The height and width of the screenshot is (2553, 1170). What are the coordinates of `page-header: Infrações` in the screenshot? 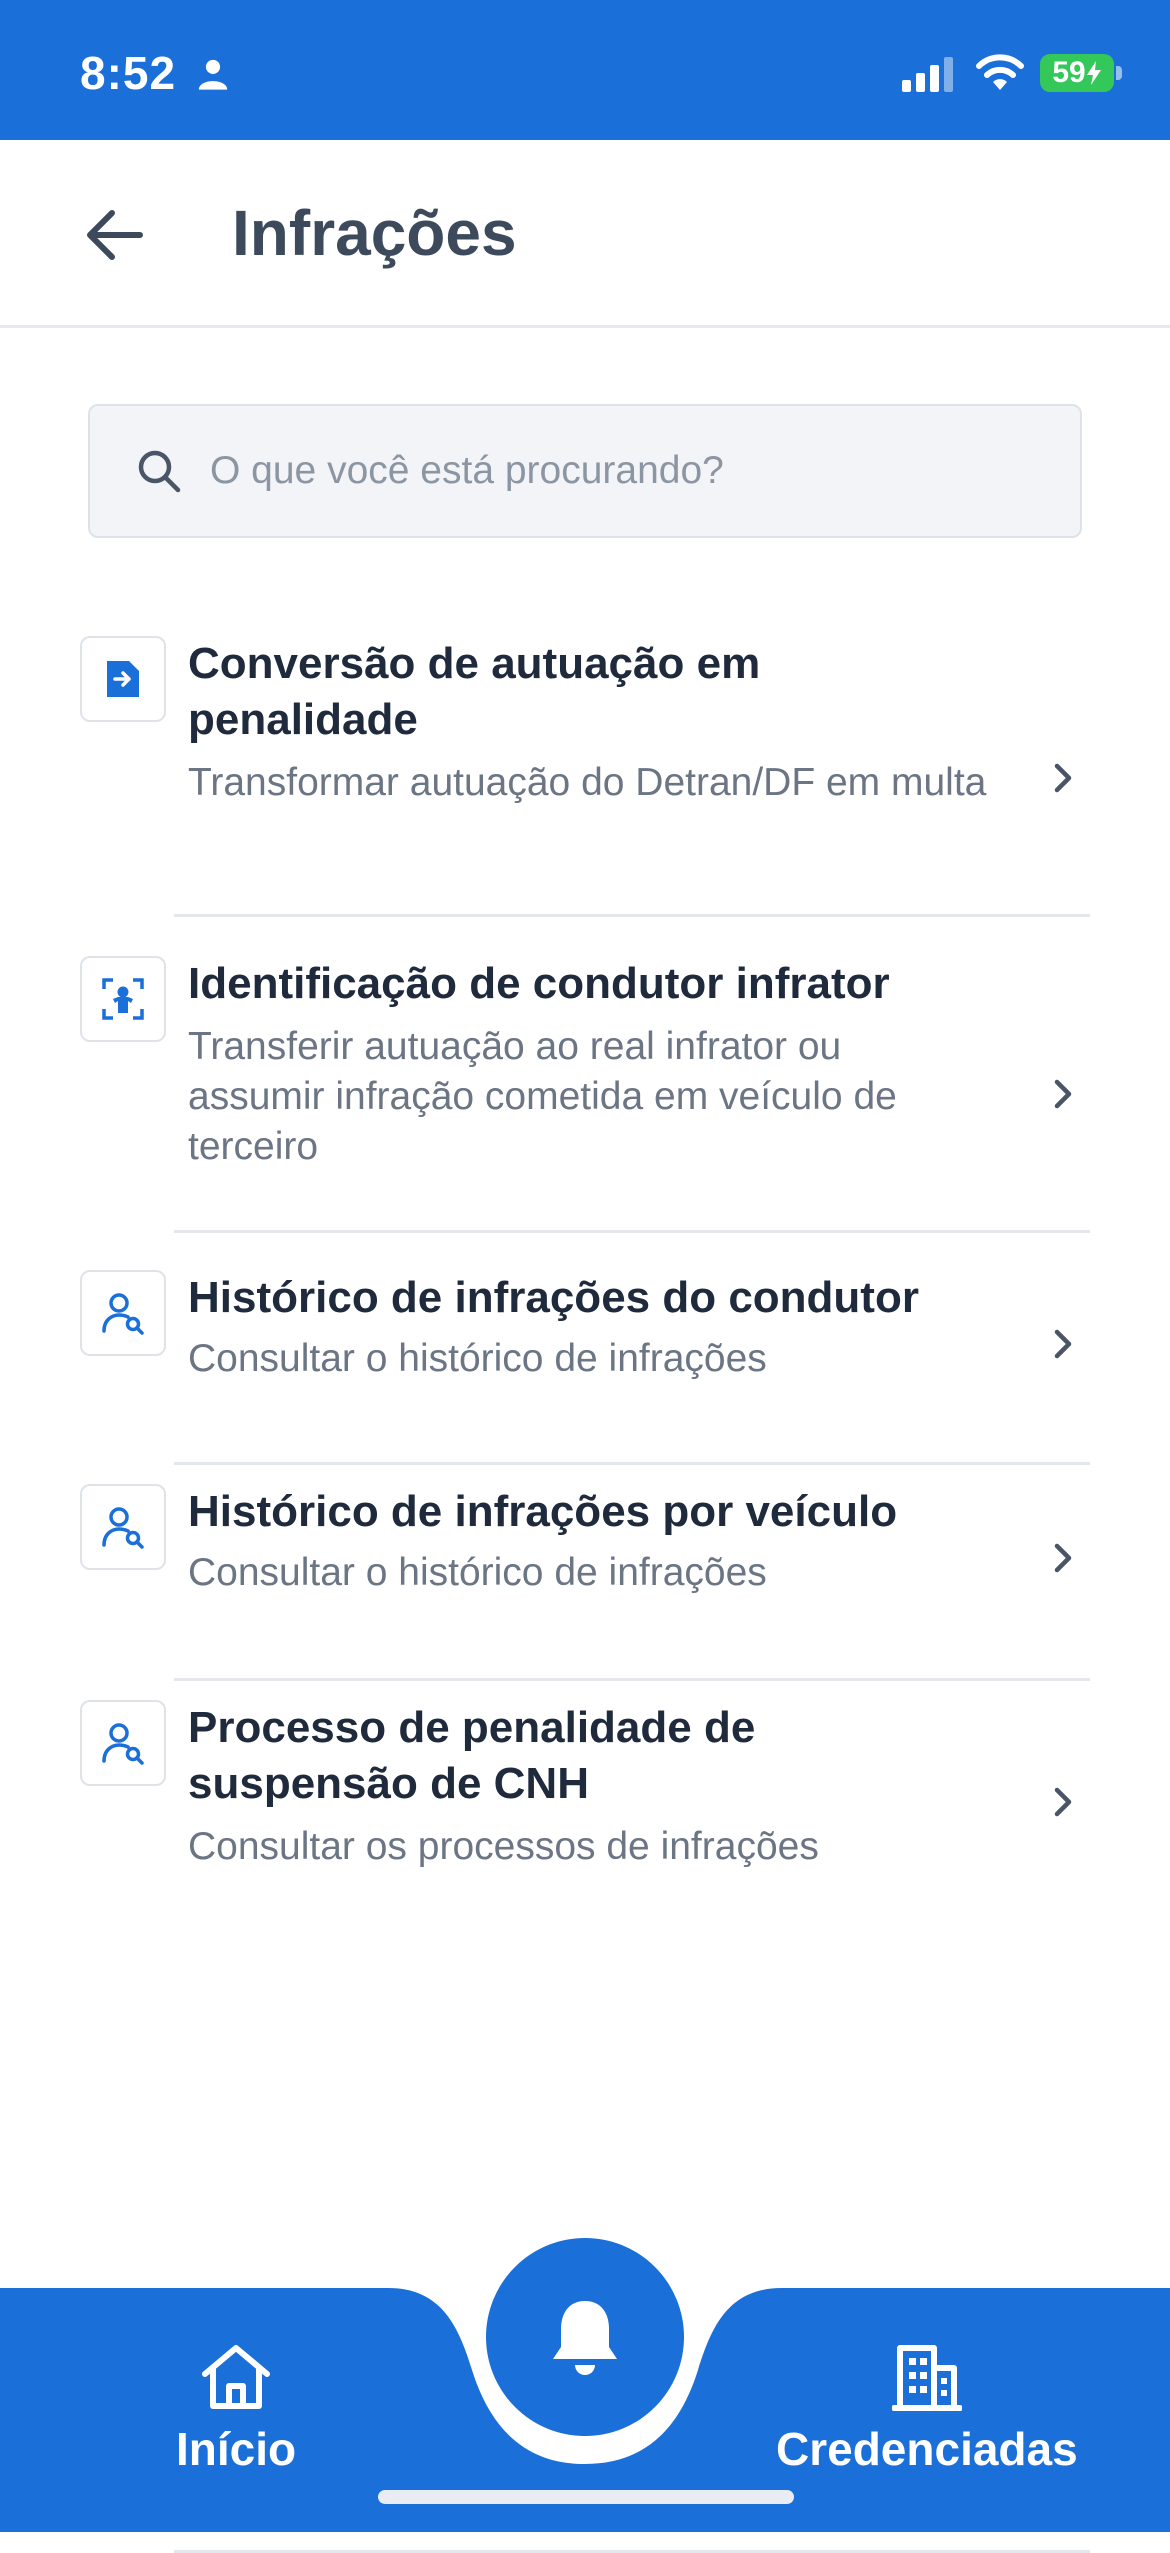 It's located at (585, 234).